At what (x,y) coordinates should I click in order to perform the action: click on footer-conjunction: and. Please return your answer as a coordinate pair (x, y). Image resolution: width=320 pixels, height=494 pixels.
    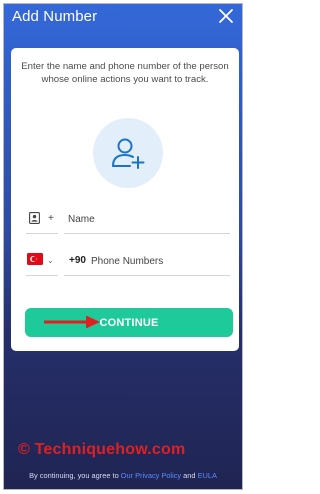
    Looking at the image, I should click on (189, 475).